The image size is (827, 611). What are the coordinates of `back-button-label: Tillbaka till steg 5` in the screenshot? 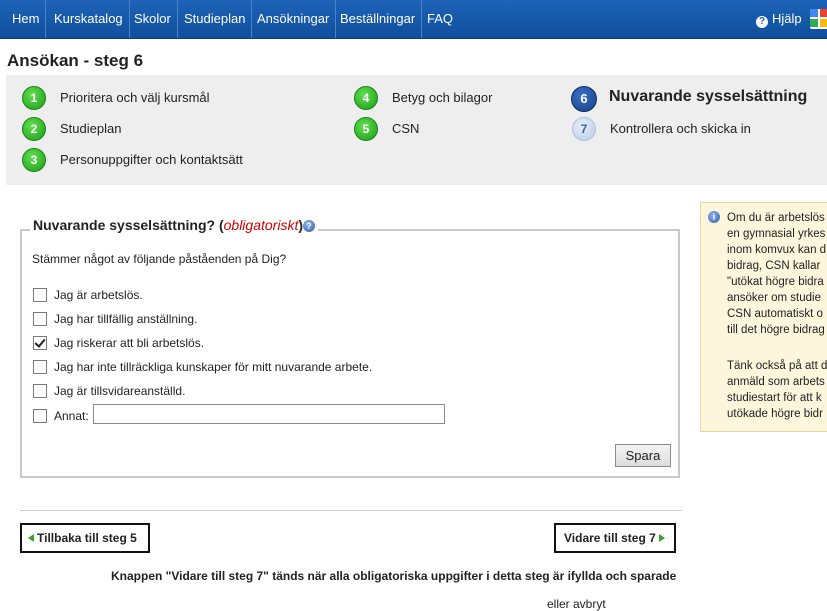 It's located at (87, 538).